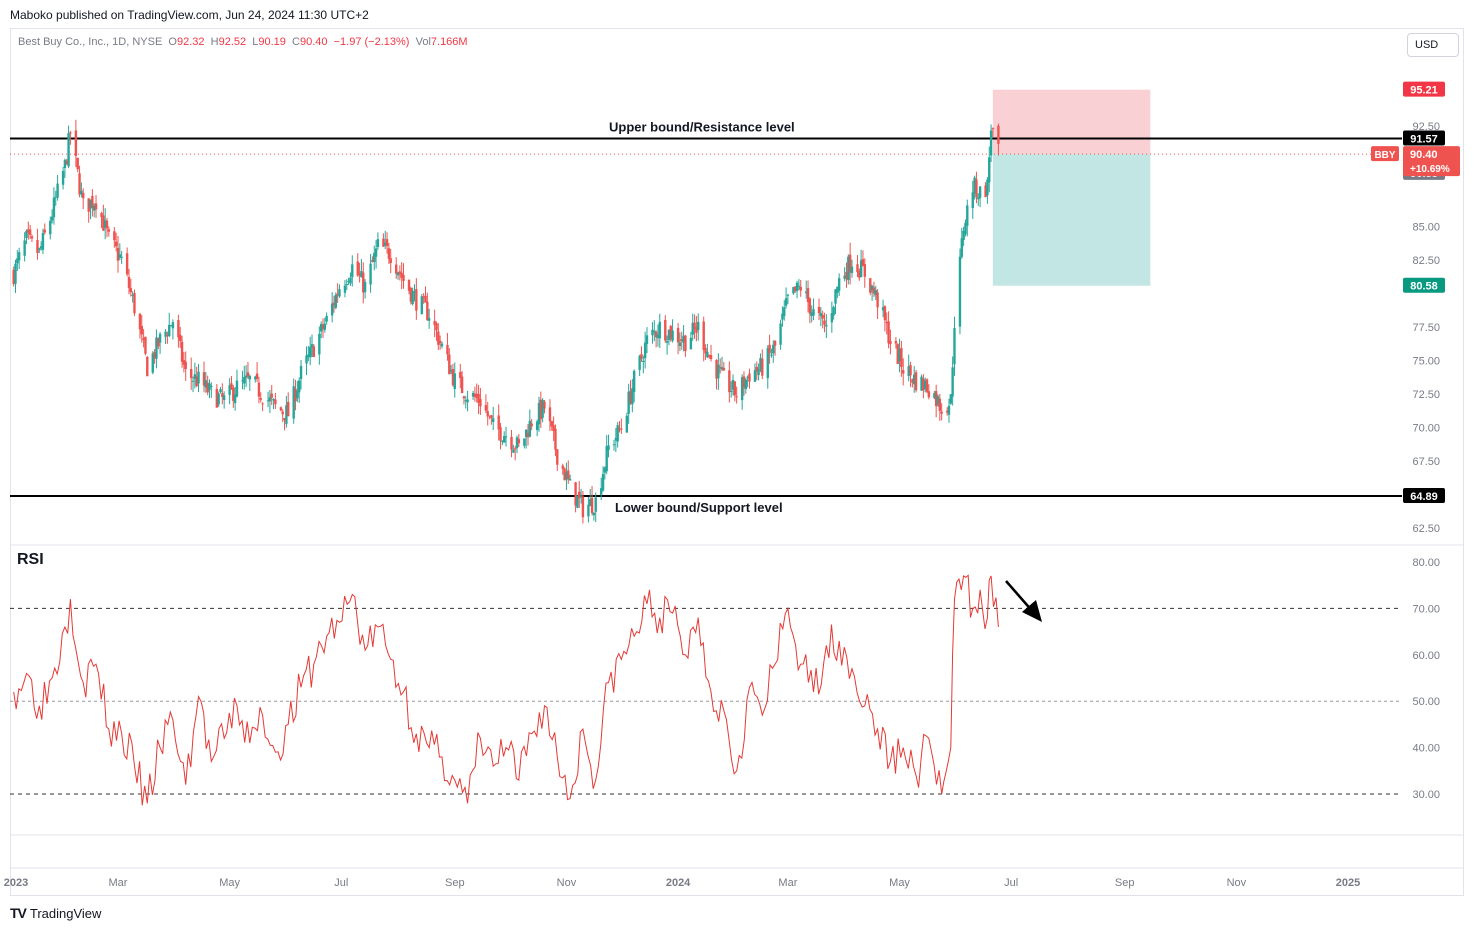  What do you see at coordinates (1426, 563) in the screenshot?
I see `rsi-tick-label: 80.00` at bounding box center [1426, 563].